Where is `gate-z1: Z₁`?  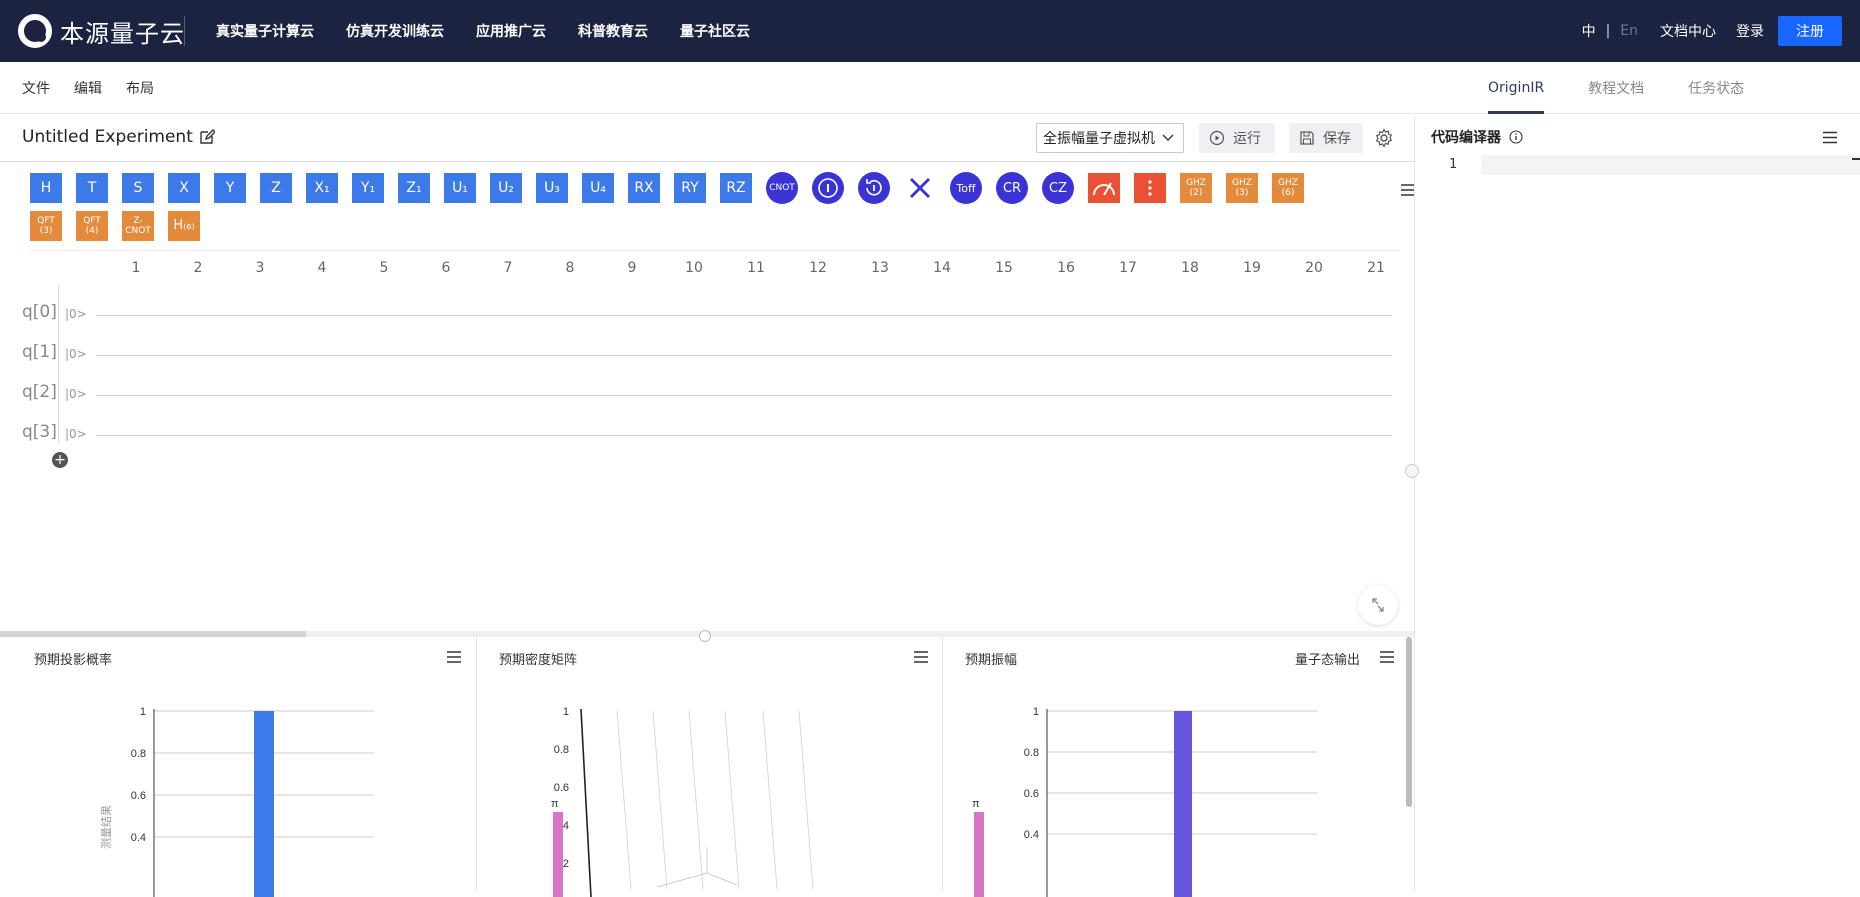 gate-z1: Z₁ is located at coordinates (414, 188).